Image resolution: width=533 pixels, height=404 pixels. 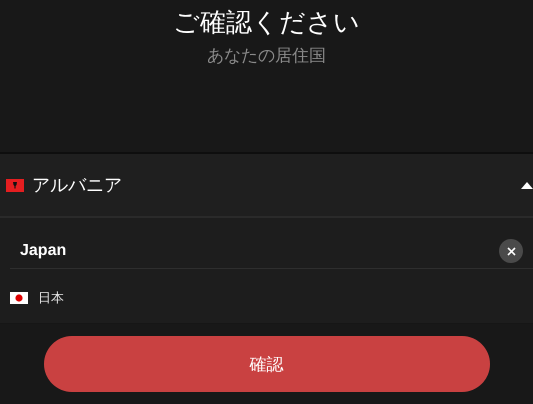 What do you see at coordinates (267, 364) in the screenshot?
I see `confirm-button: 確認` at bounding box center [267, 364].